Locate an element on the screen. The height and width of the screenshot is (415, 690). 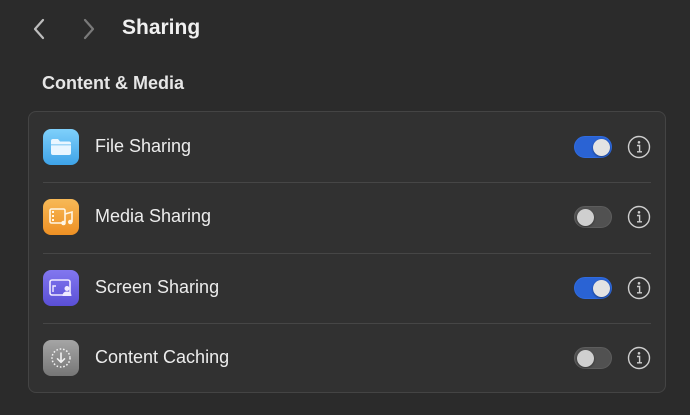
chevron-left-icon is located at coordinates (39, 29).